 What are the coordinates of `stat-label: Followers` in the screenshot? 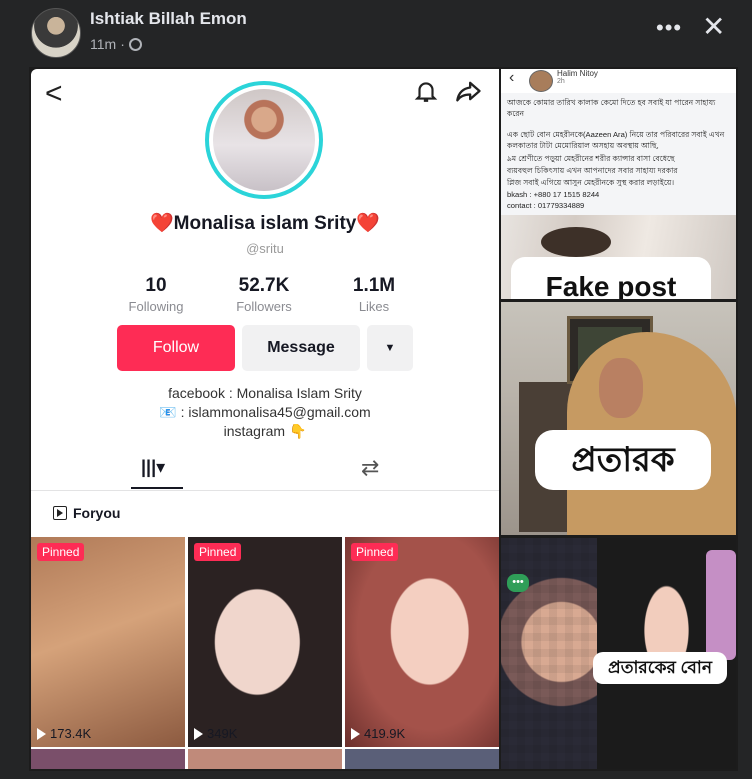 It's located at (264, 306).